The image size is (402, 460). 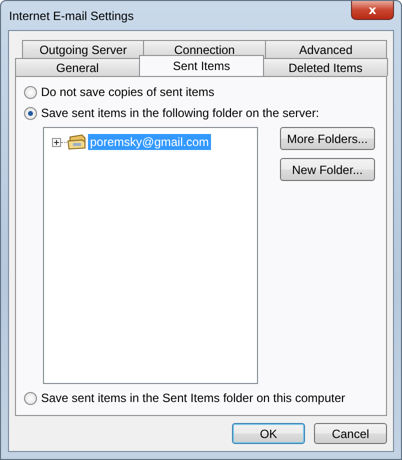 What do you see at coordinates (180, 113) in the screenshot?
I see `radio-label: Save sent items in the following folder on the server:` at bounding box center [180, 113].